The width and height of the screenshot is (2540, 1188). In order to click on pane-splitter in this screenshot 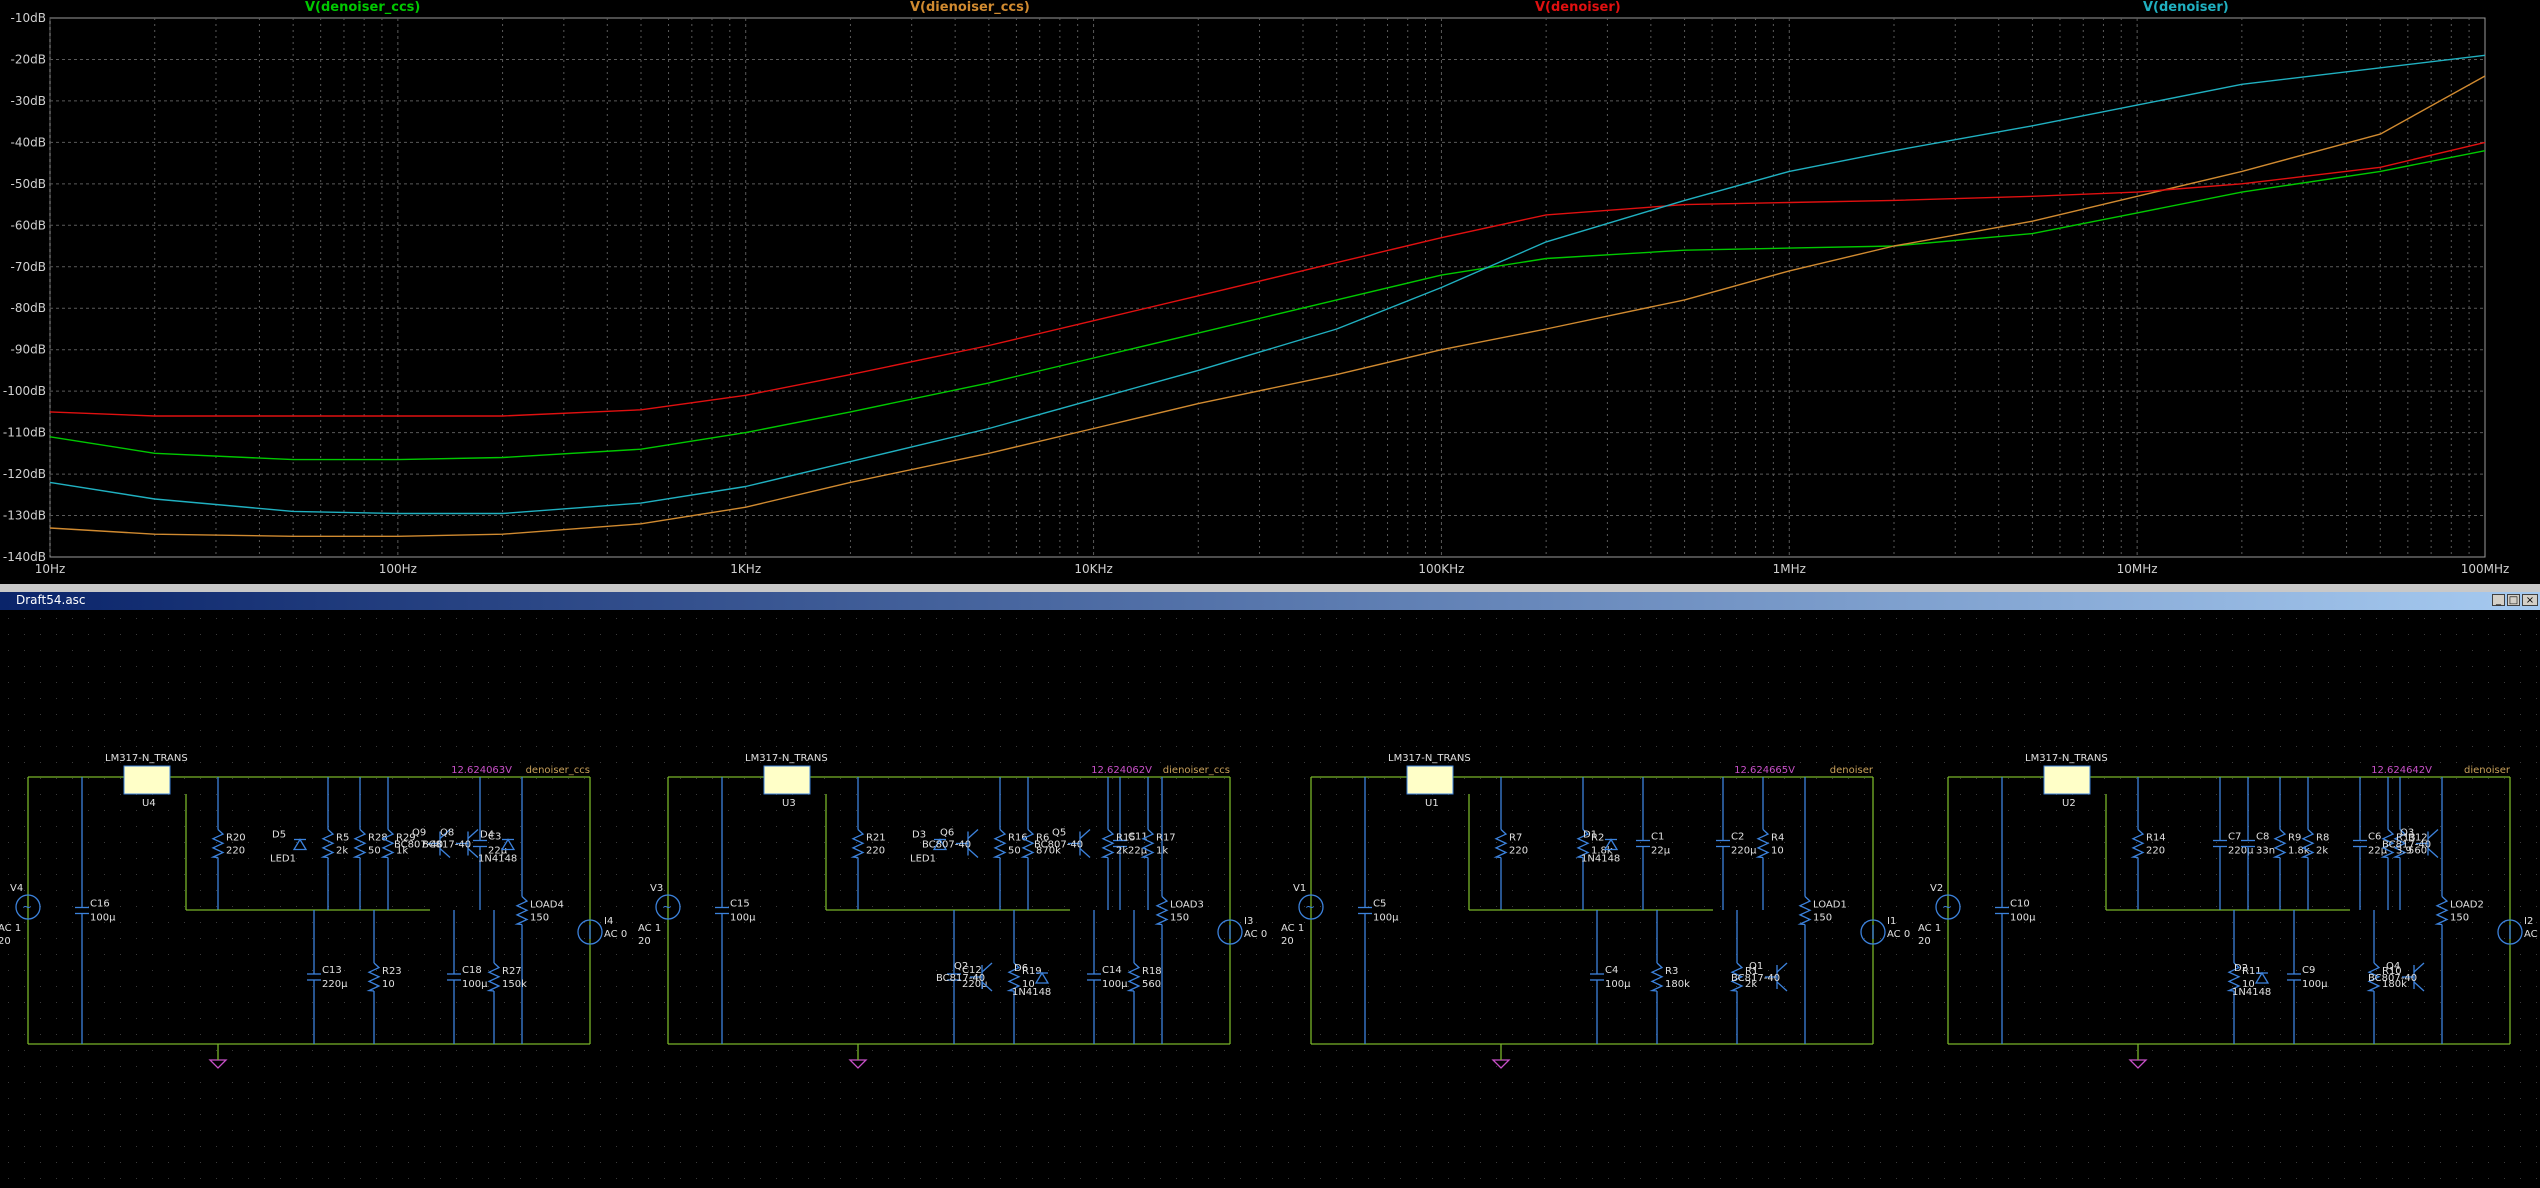, I will do `click(1270, 588)`.